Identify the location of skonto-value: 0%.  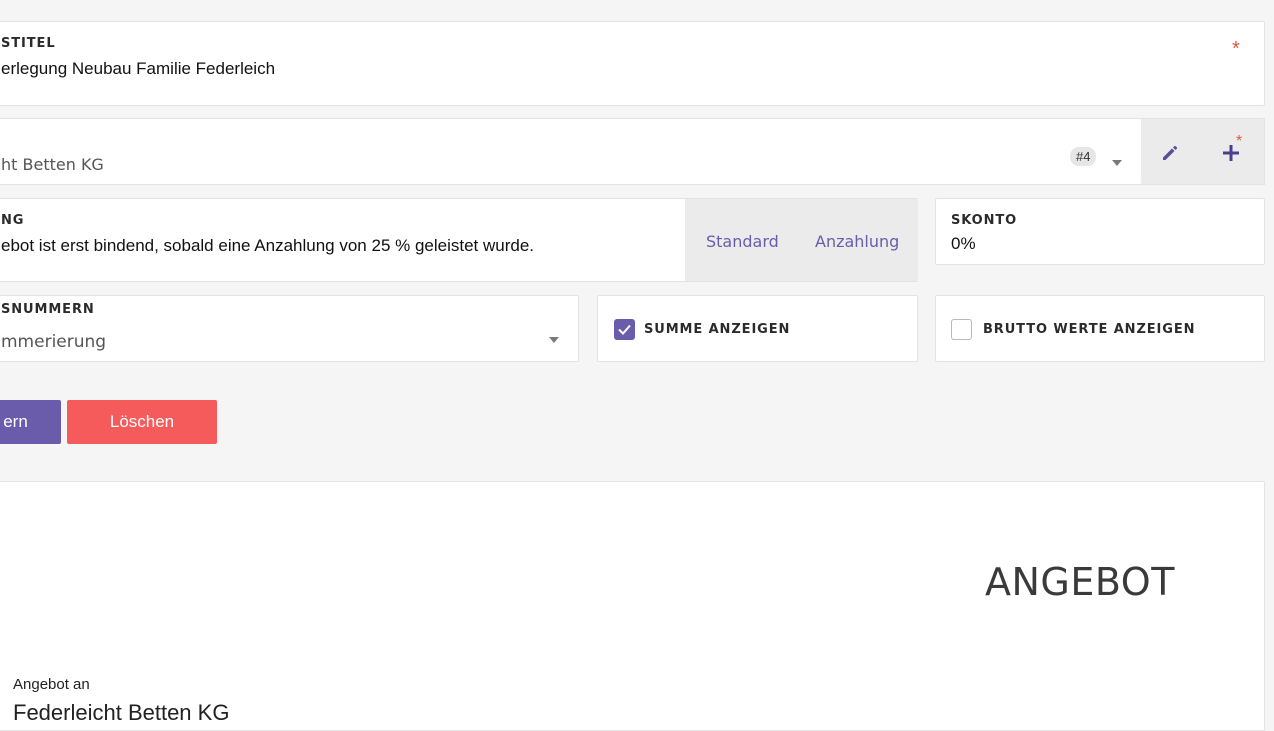
(963, 244).